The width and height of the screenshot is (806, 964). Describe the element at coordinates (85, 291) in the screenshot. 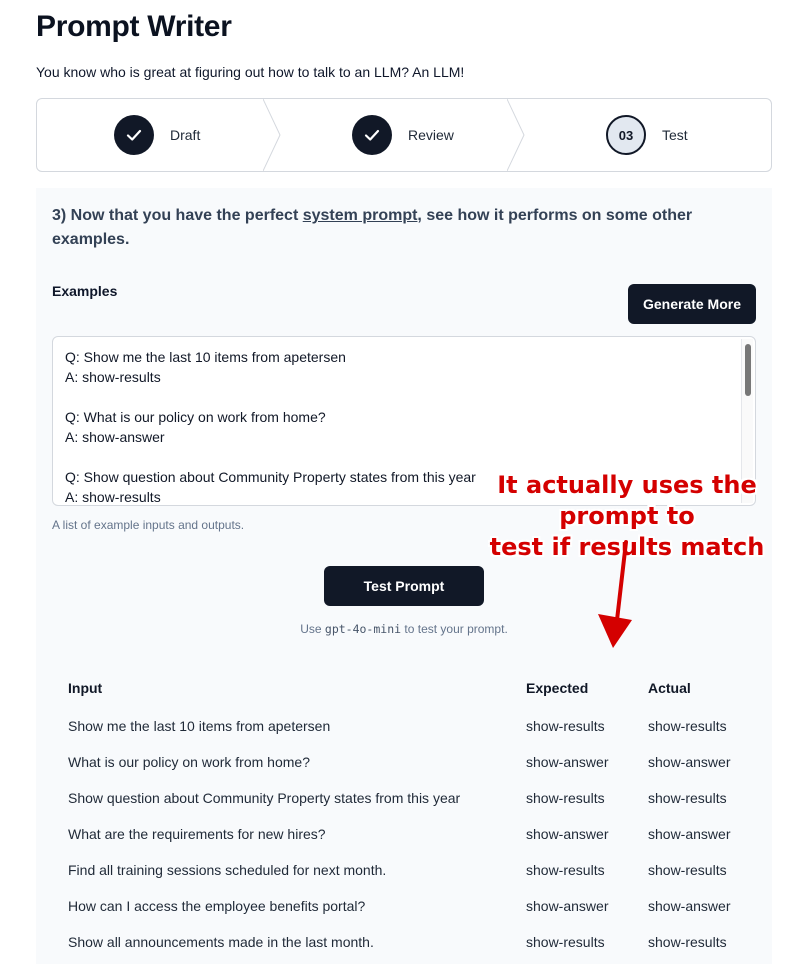

I see `examples-label: Examples` at that location.